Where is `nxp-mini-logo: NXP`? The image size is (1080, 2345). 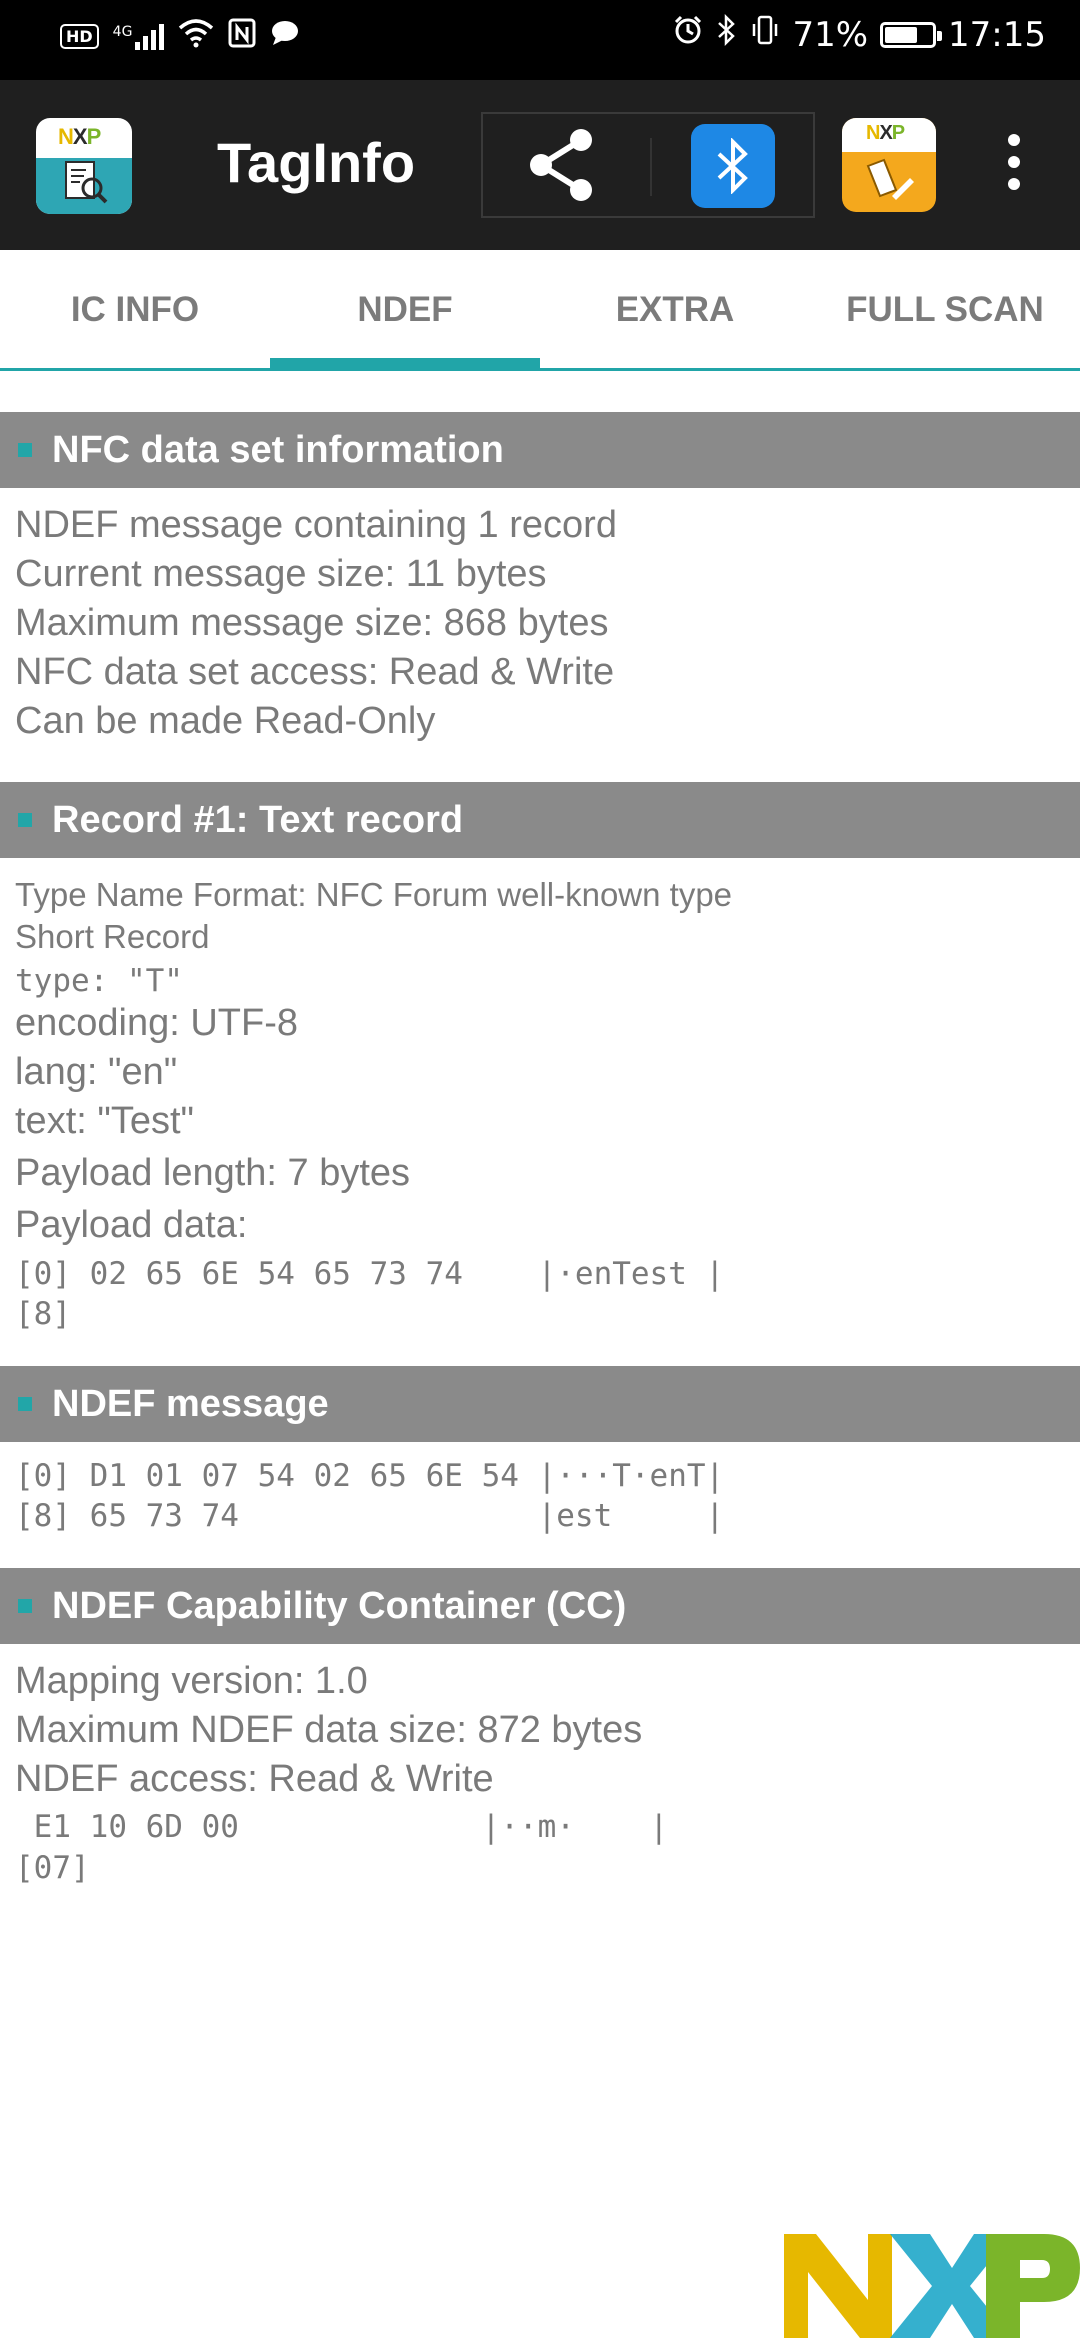 nxp-mini-logo: NXP is located at coordinates (79, 136).